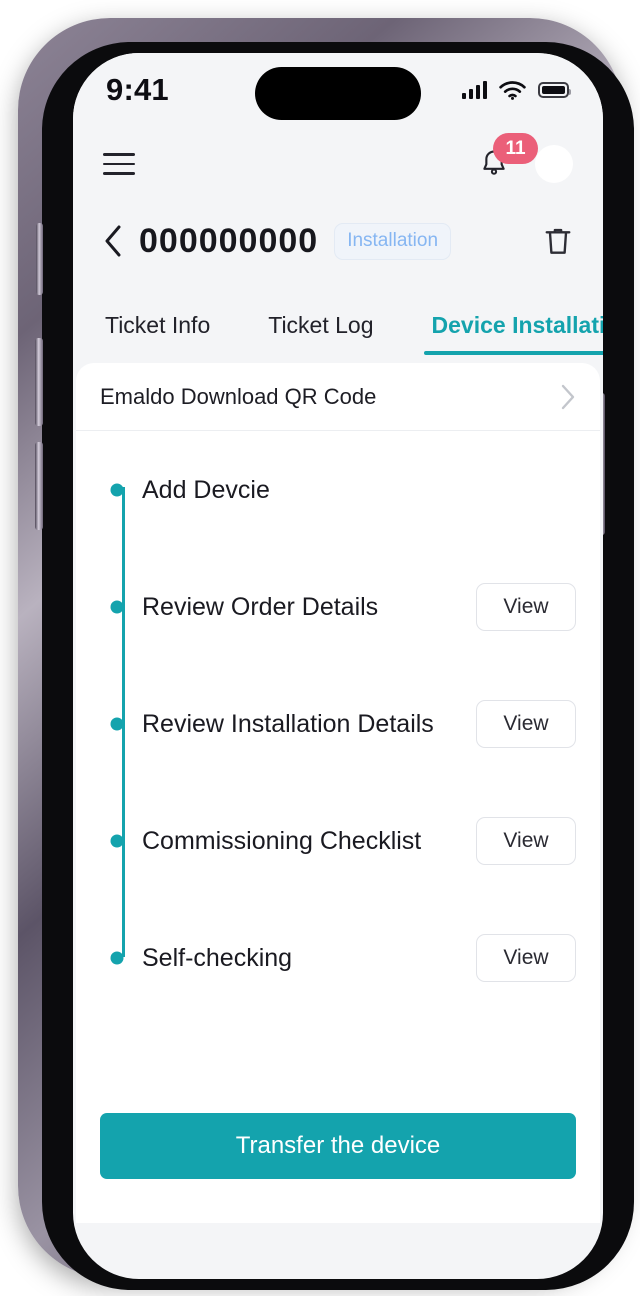 The width and height of the screenshot is (640, 1296). What do you see at coordinates (39, 486) in the screenshot?
I see `volume-down-button` at bounding box center [39, 486].